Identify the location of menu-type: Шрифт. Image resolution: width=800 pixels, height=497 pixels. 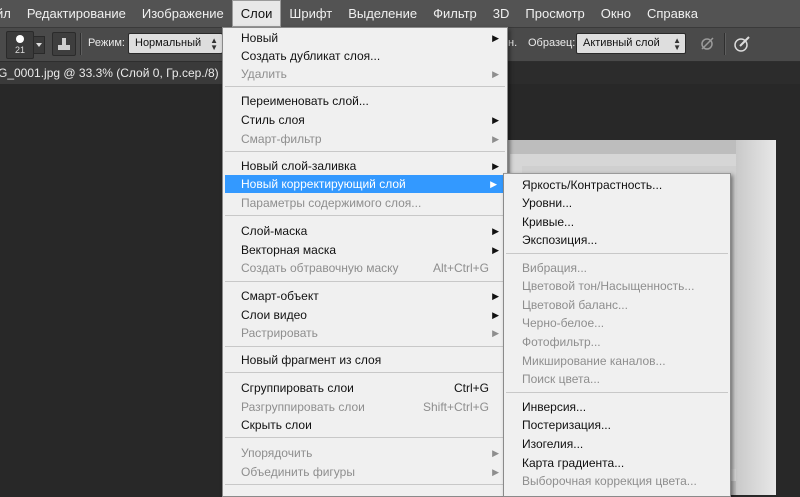
(310, 13).